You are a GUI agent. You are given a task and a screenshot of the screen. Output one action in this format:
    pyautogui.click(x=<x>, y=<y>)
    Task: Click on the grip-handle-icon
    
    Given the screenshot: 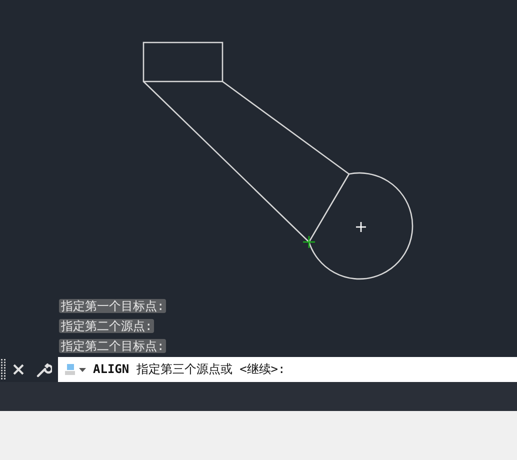 What is the action you would take?
    pyautogui.click(x=4, y=369)
    